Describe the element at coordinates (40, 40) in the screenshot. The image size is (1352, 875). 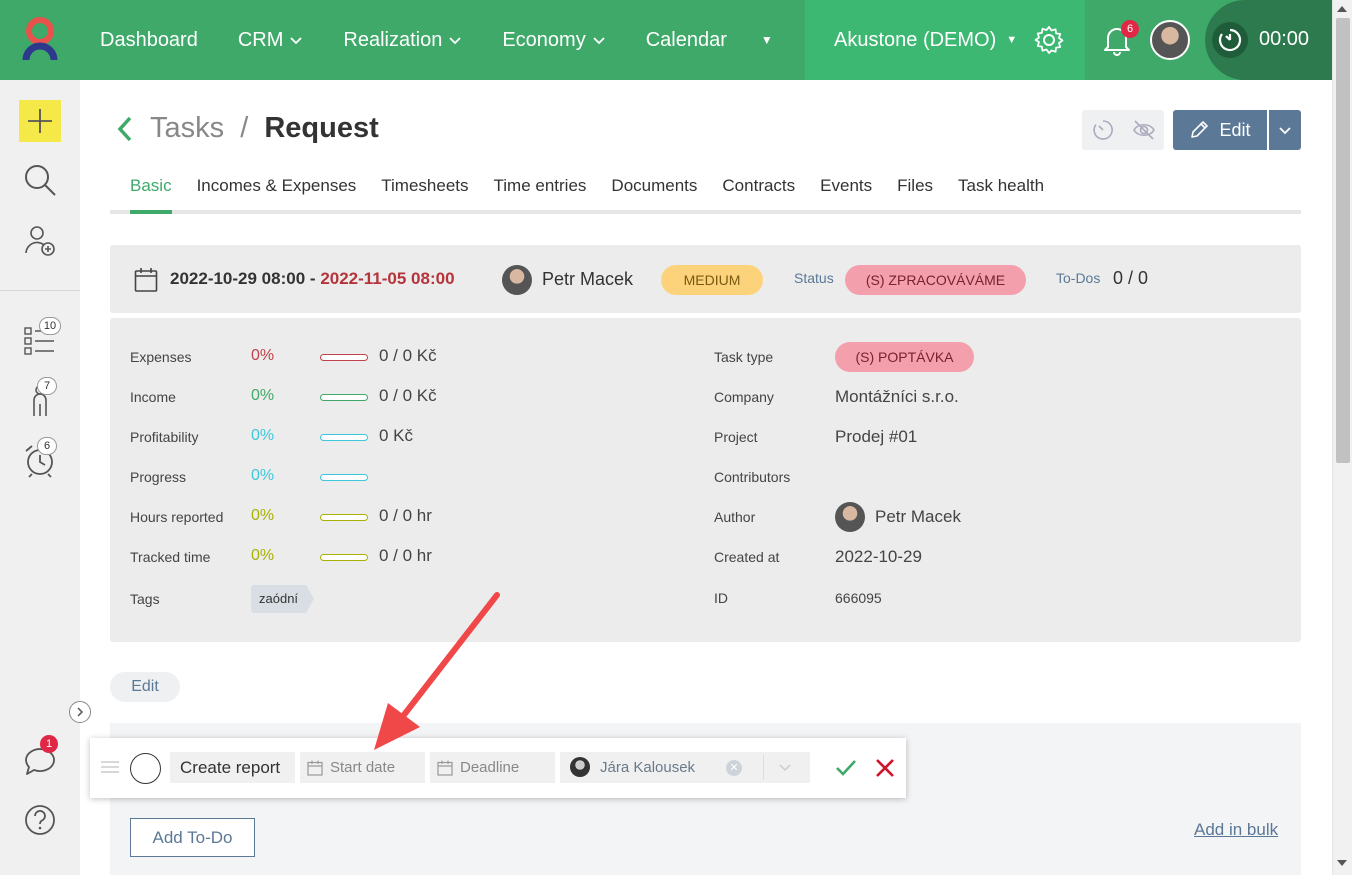
I see `app-logo-icon` at that location.